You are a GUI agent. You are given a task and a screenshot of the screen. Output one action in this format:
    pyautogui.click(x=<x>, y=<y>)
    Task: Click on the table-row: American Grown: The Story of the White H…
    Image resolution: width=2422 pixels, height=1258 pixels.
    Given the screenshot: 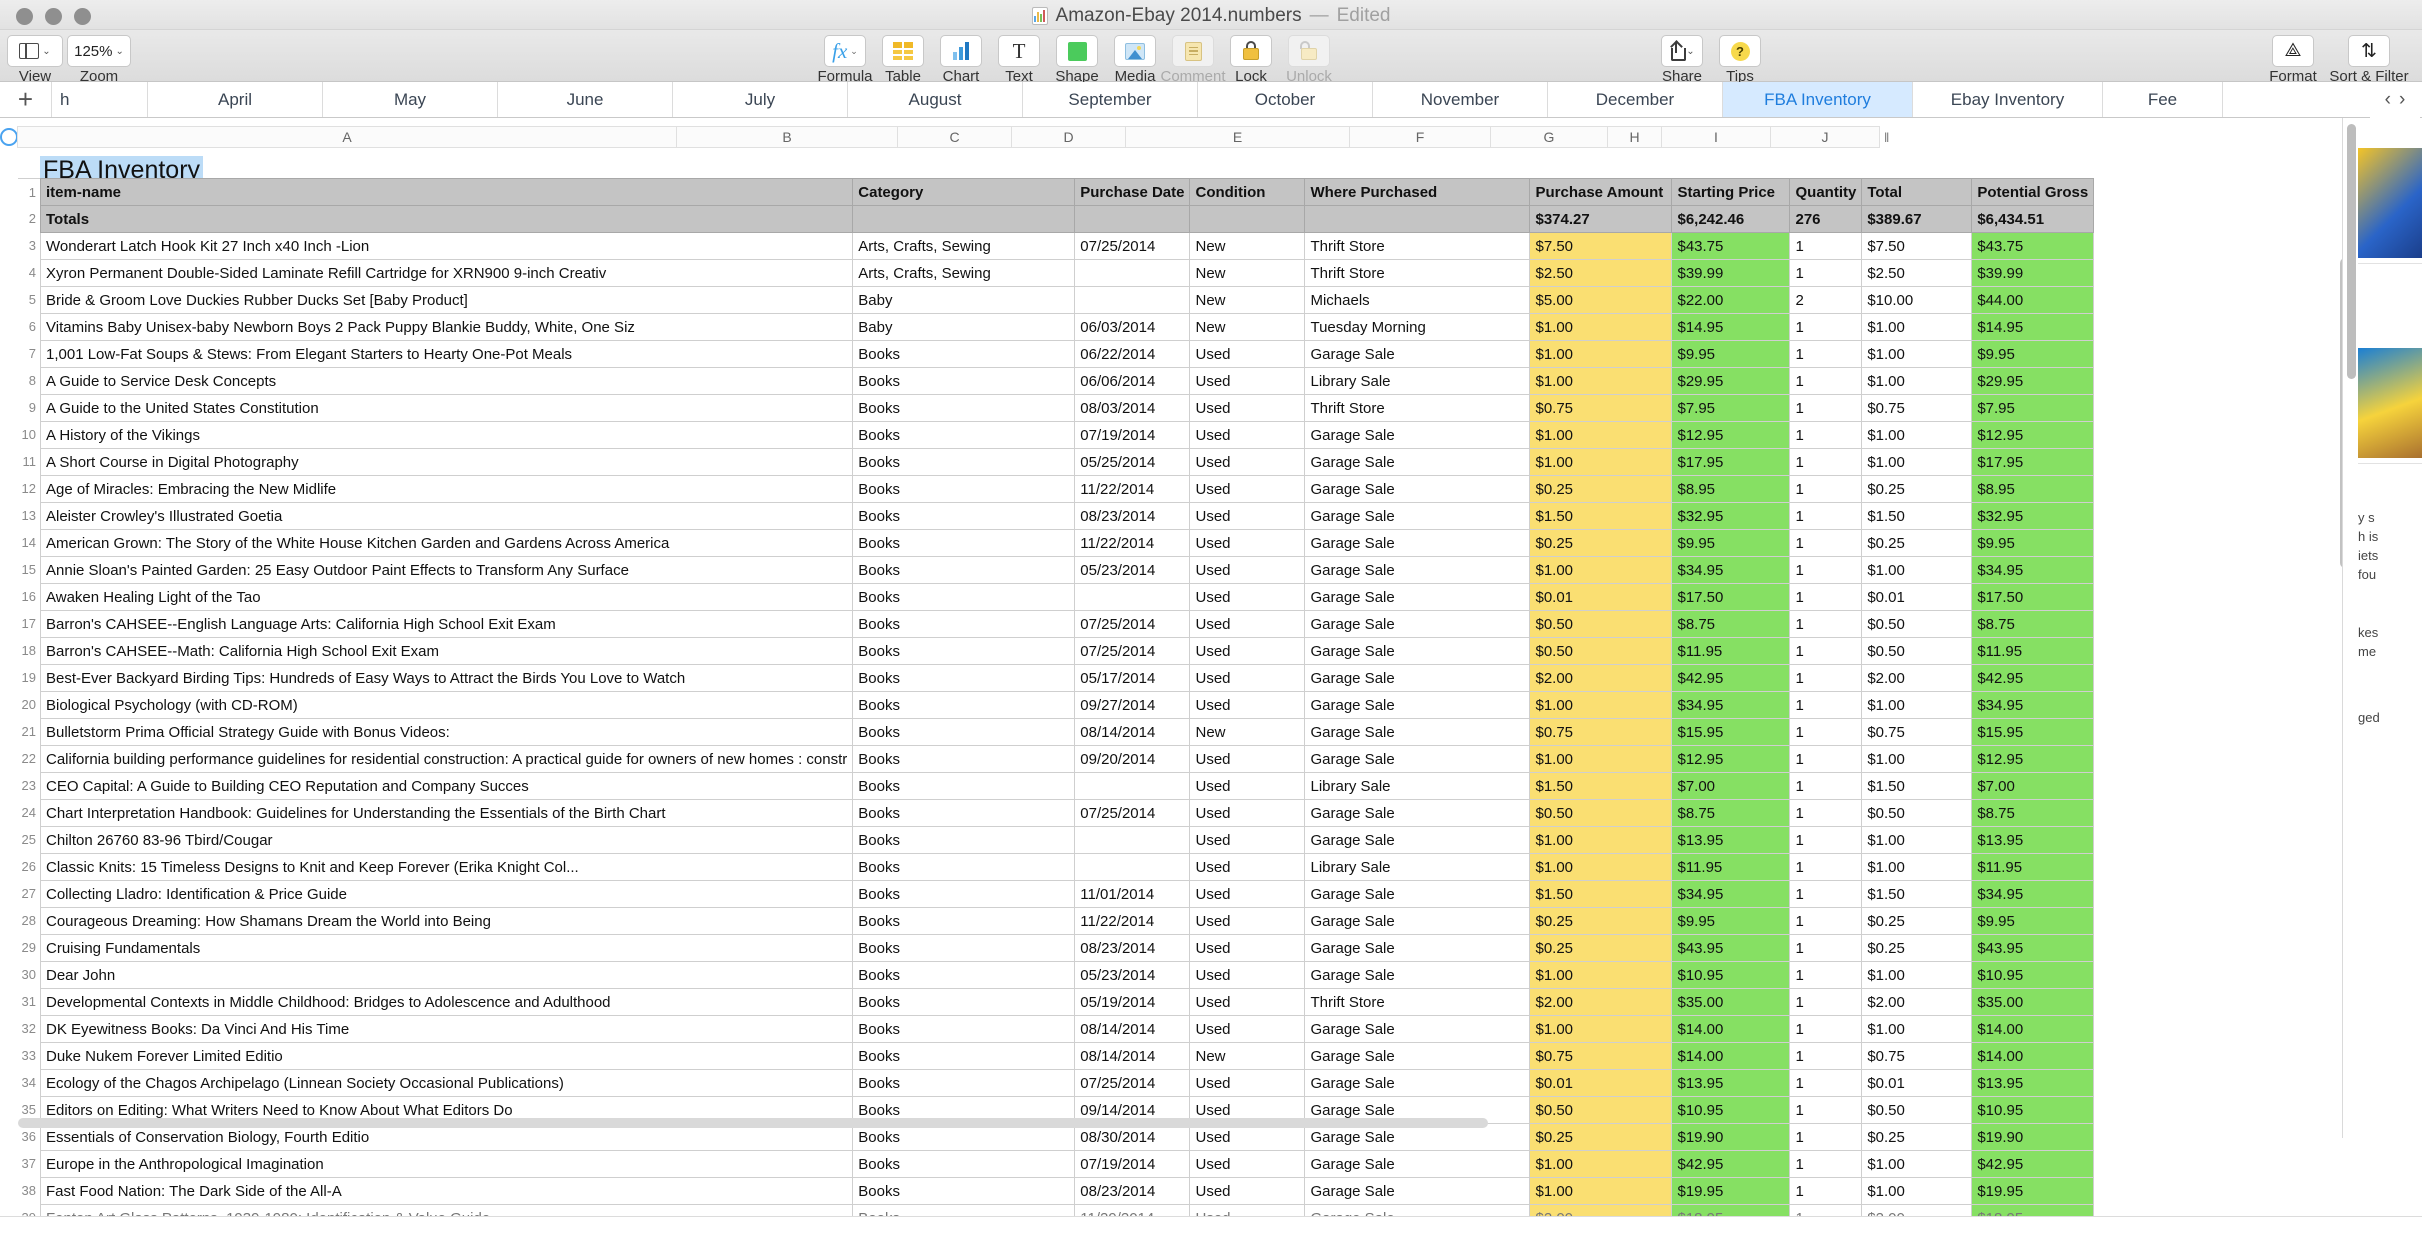 What is the action you would take?
    pyautogui.click(x=1067, y=543)
    